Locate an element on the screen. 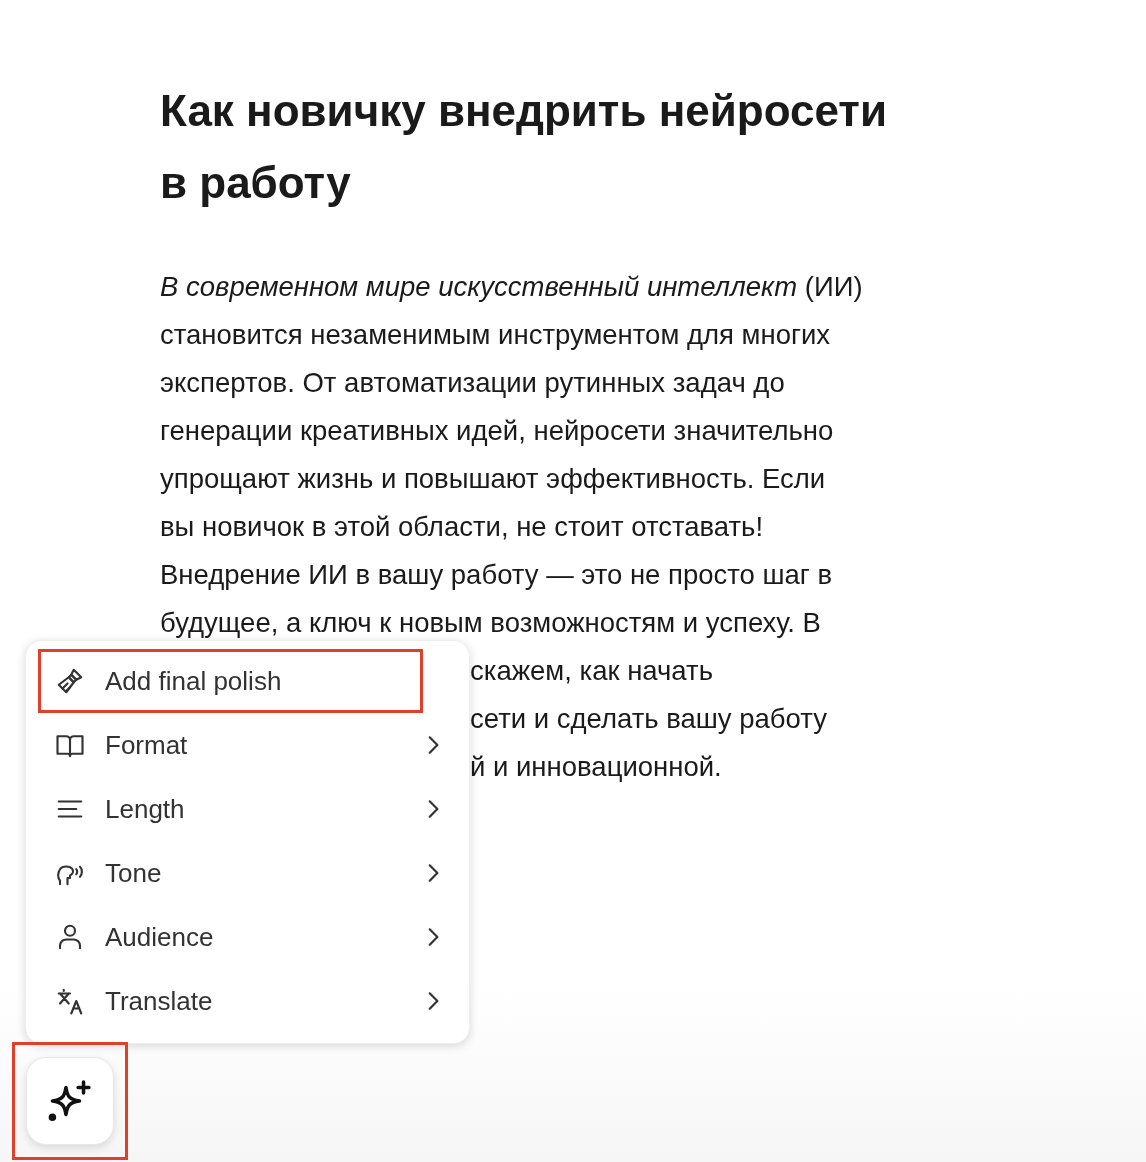  paragraph-line: й и инновационной. is located at coordinates (596, 767).